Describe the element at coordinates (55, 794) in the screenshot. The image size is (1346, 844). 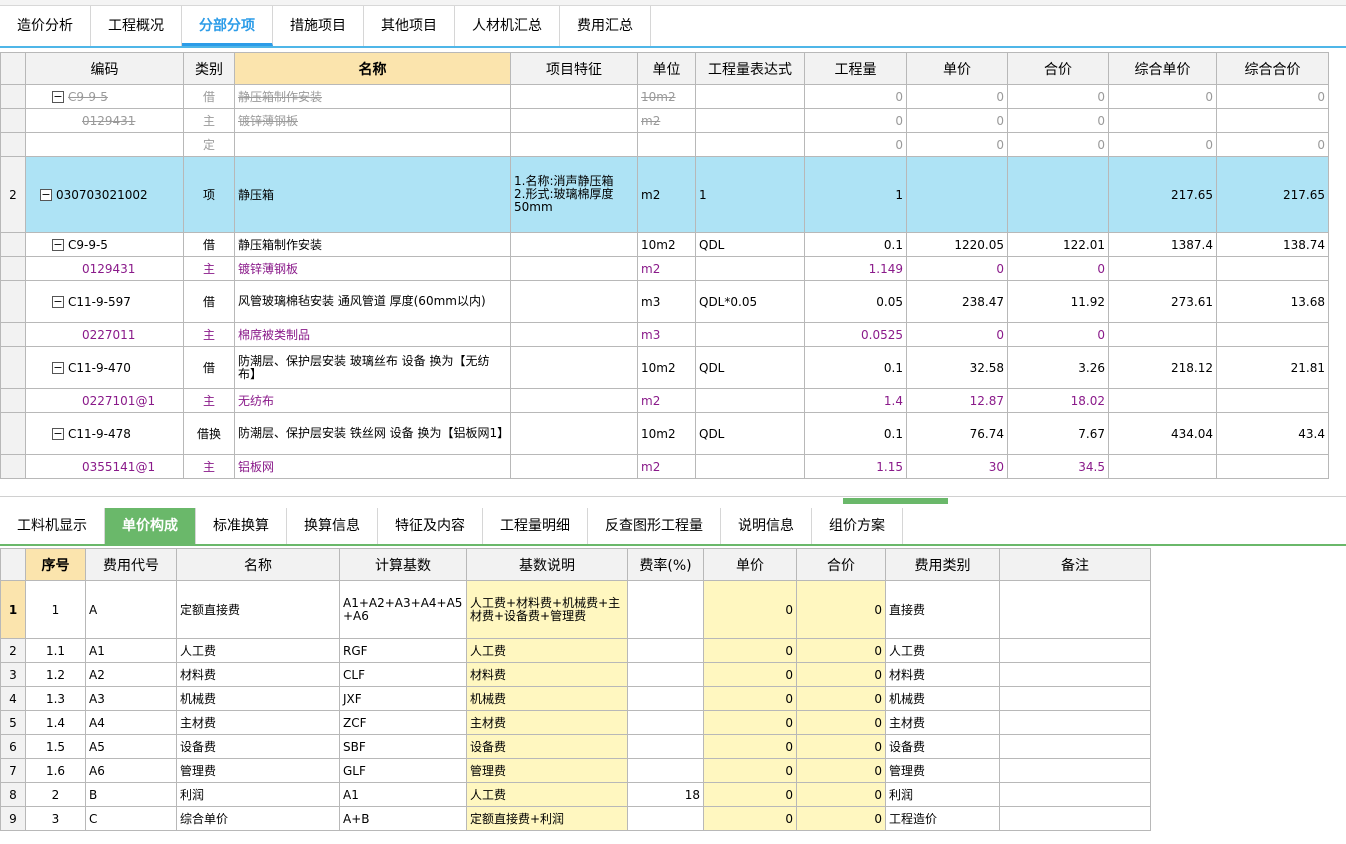
I see `seq-cell: 2` at that location.